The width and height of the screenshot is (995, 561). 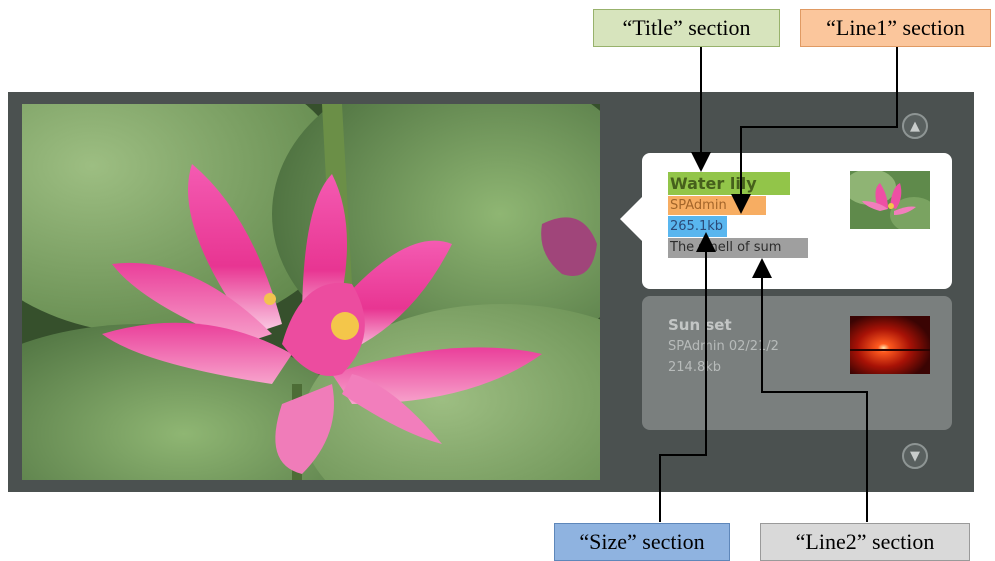 I want to click on item-line1: SPAdmin 02/21/2, so click(x=723, y=346).